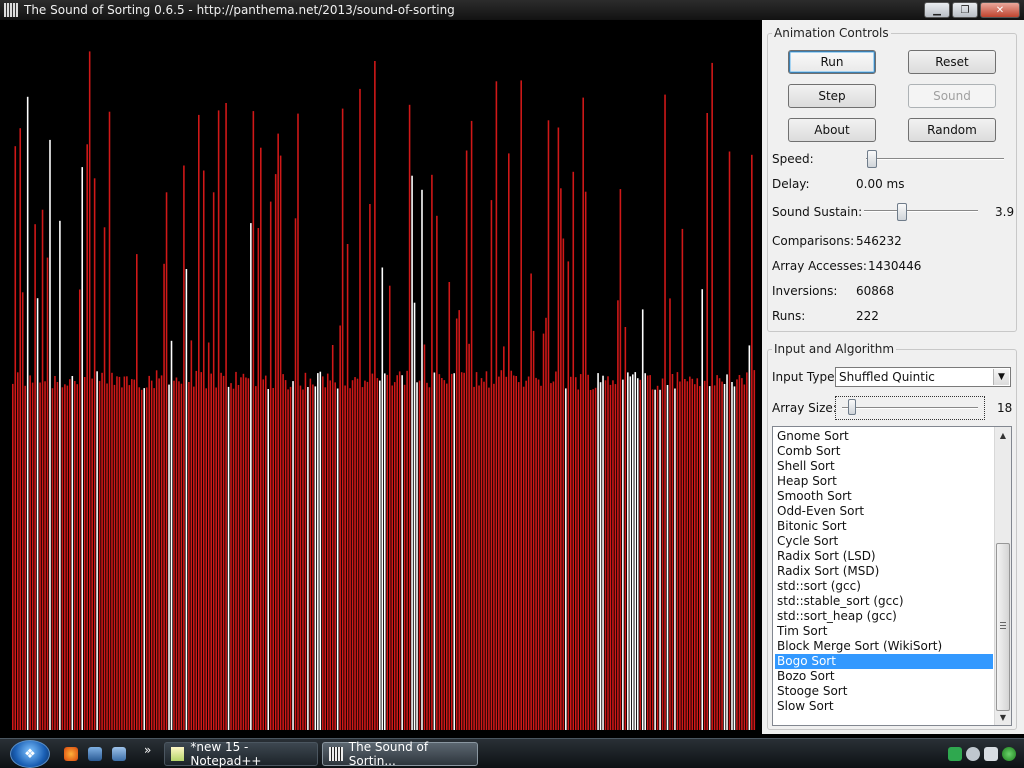 Image resolution: width=1024 pixels, height=768 pixels. I want to click on list-item: Bogo Sort, so click(884, 661).